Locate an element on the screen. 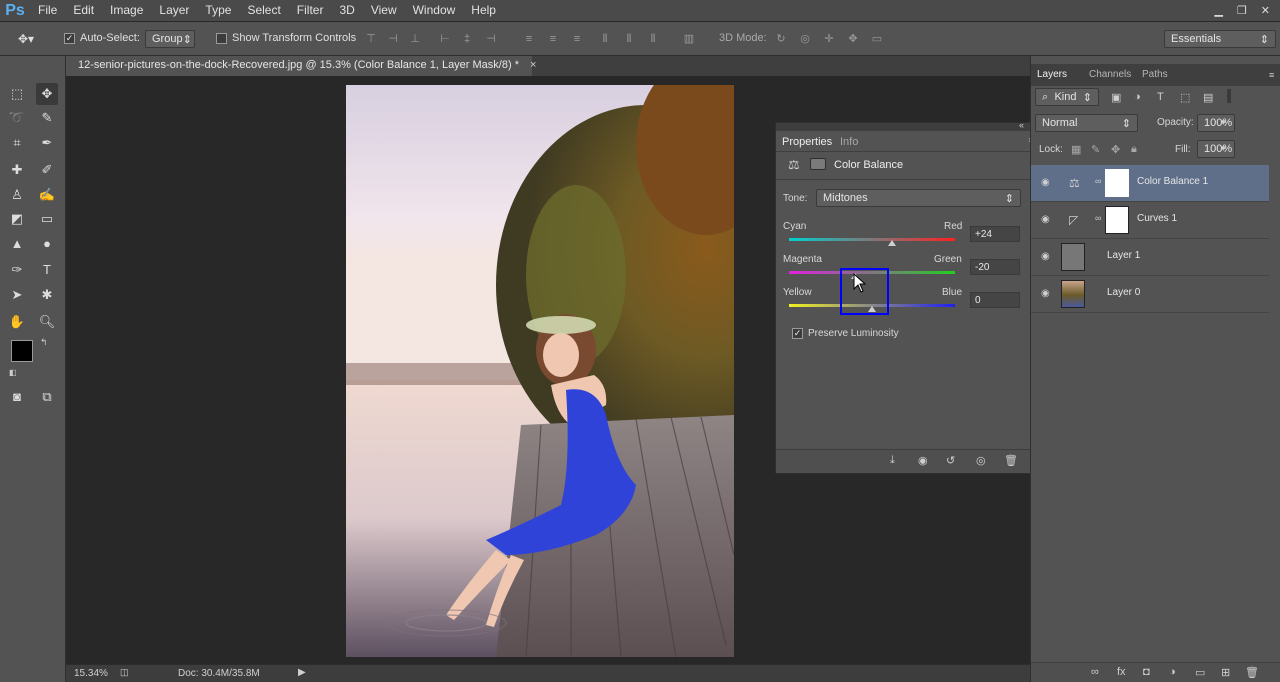 This screenshot has height=682, width=1280. align-bottom-icon: ⊥ is located at coordinates (415, 39).